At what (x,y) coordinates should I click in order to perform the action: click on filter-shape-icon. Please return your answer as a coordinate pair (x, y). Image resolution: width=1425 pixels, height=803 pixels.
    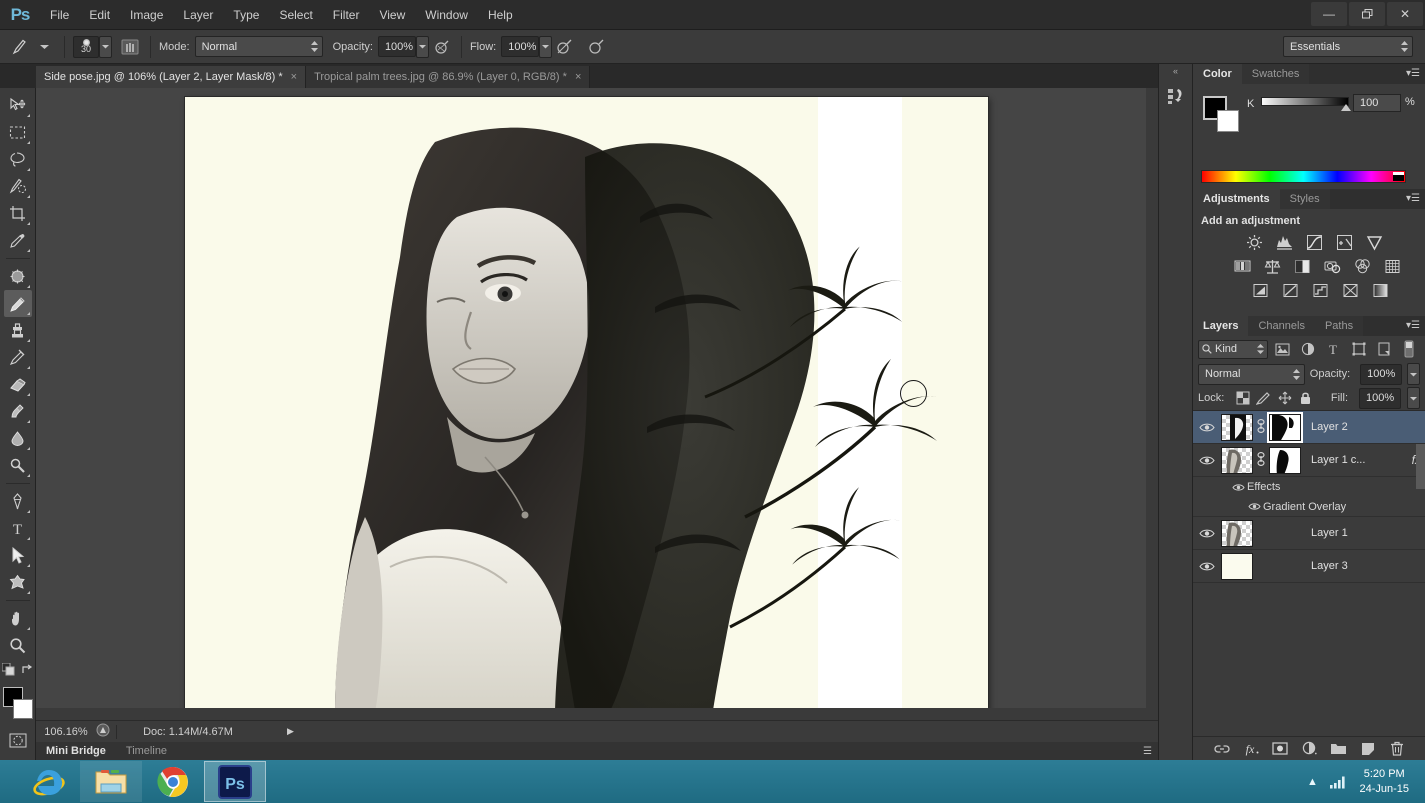
    Looking at the image, I should click on (1358, 349).